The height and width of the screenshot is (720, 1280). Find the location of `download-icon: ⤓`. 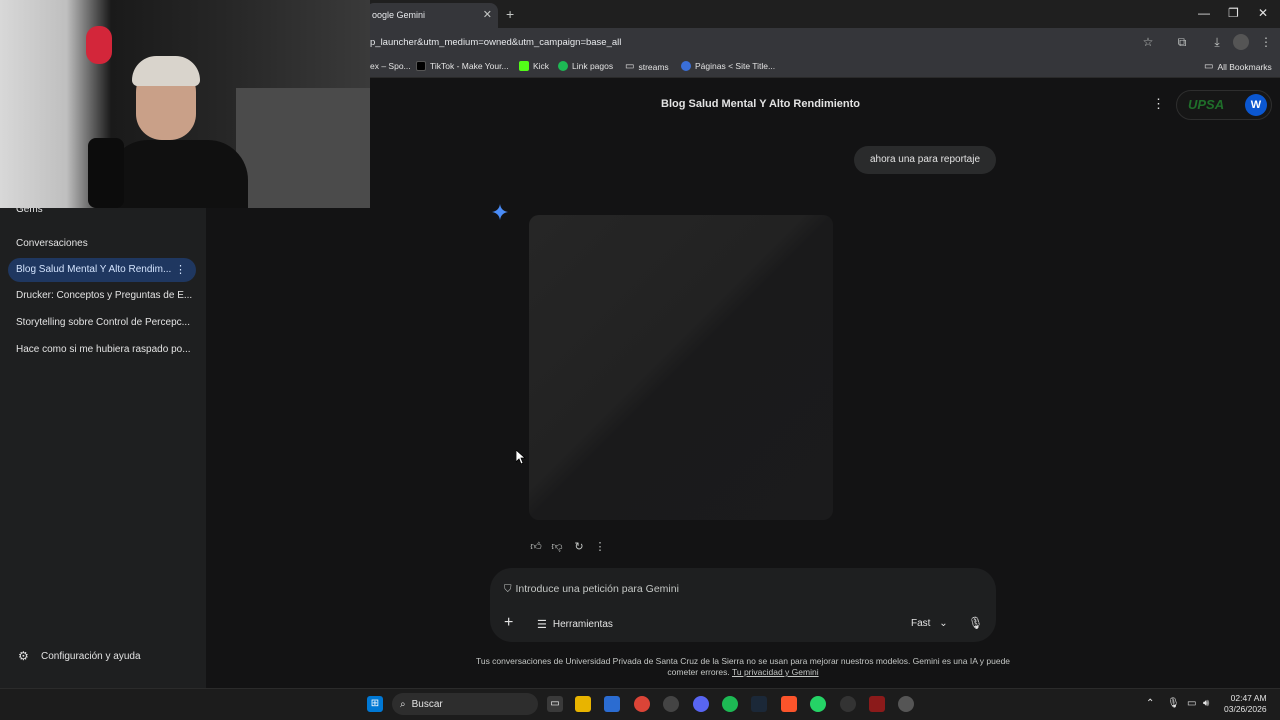

download-icon: ⤓ is located at coordinates (1217, 42).